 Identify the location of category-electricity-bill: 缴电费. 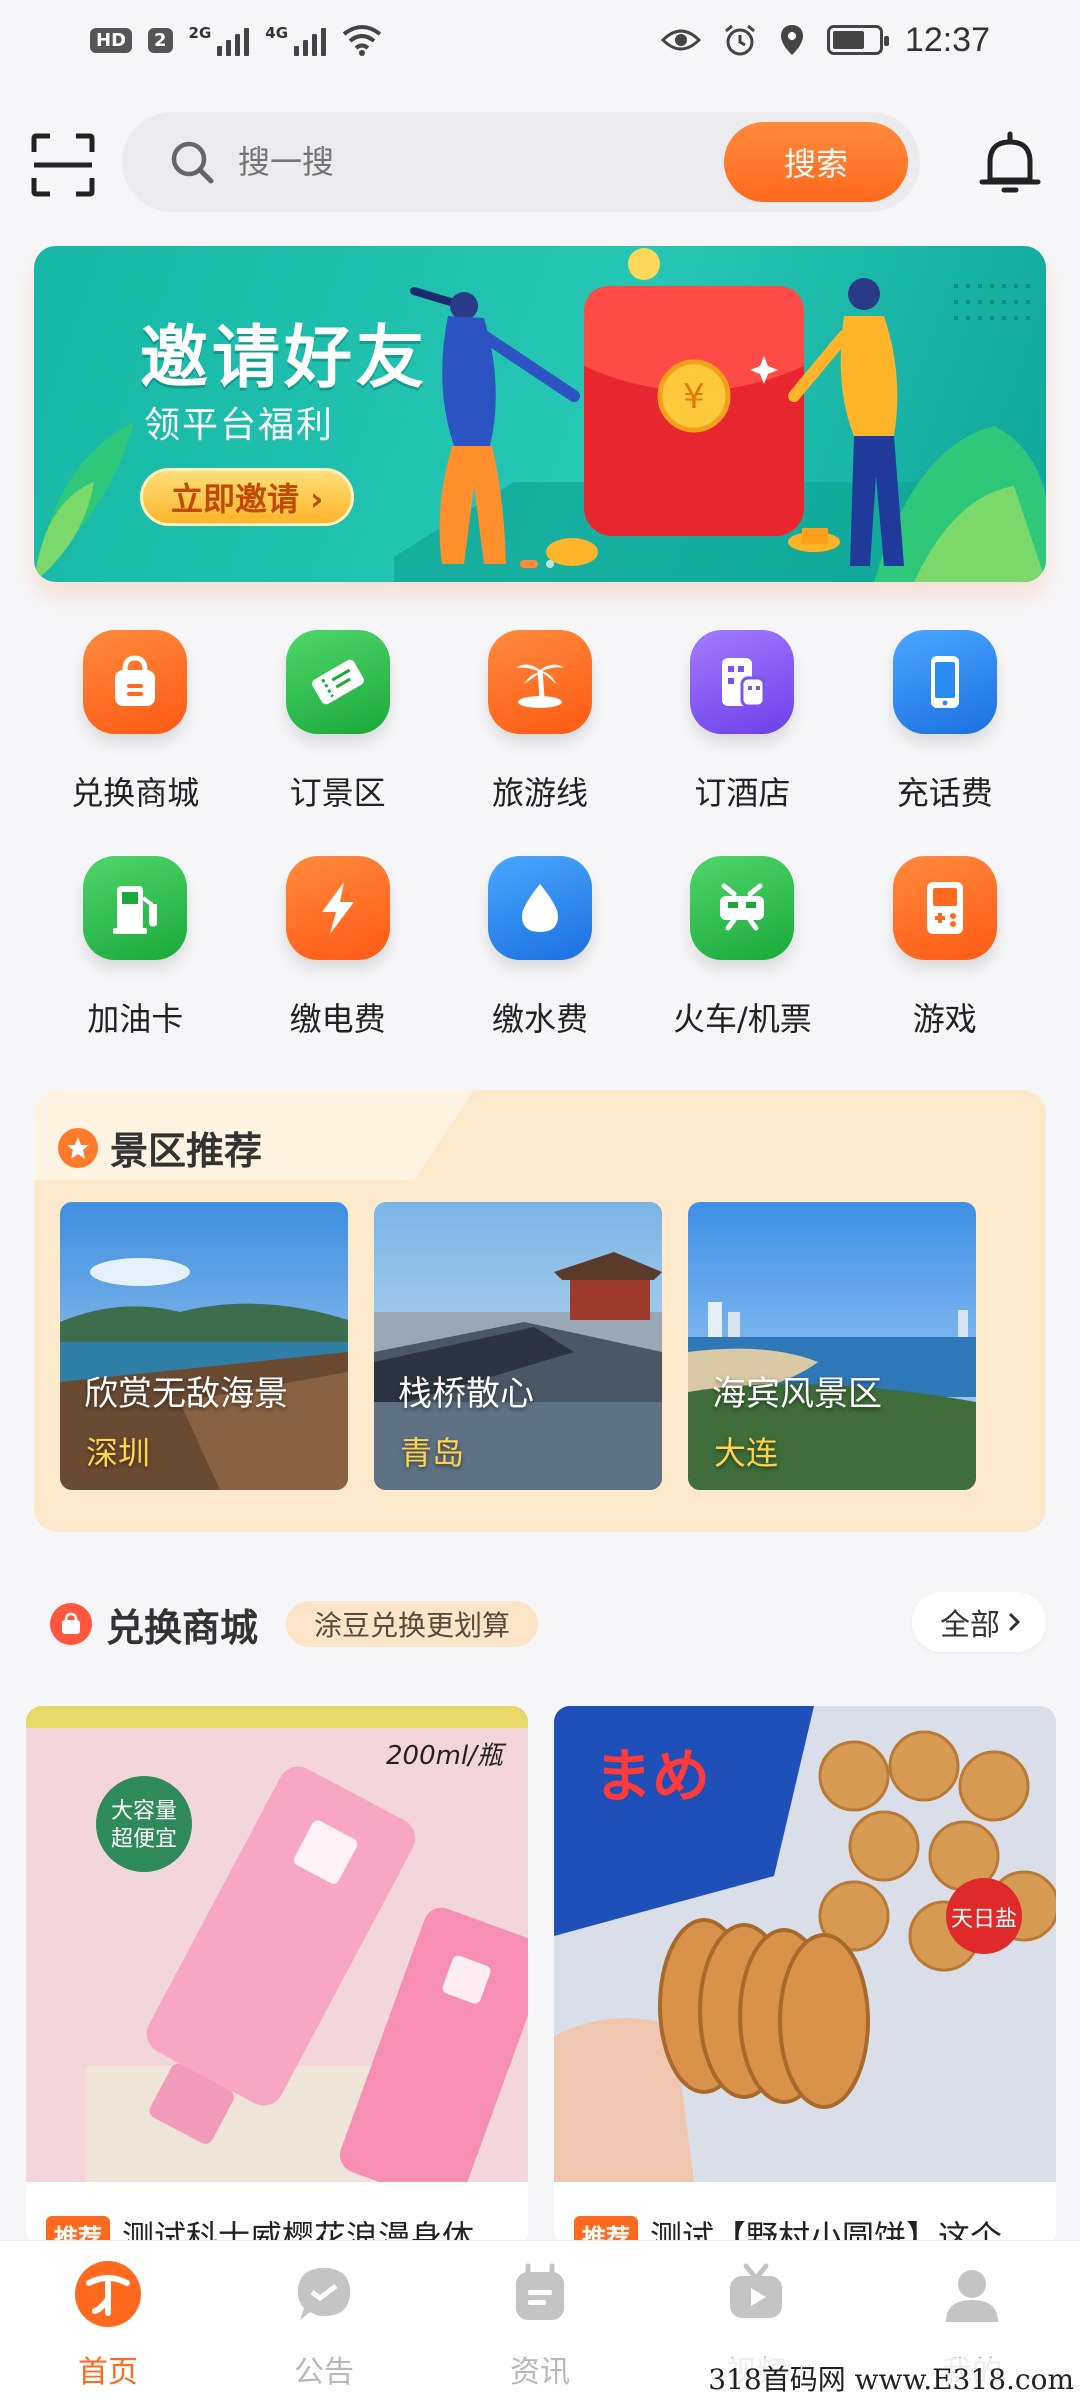
(337, 948).